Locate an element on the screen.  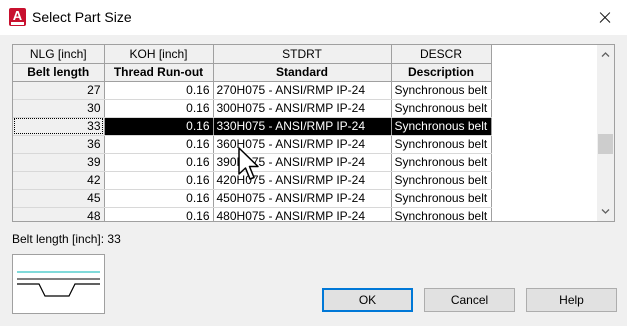
chevron-down-icon is located at coordinates (605, 211).